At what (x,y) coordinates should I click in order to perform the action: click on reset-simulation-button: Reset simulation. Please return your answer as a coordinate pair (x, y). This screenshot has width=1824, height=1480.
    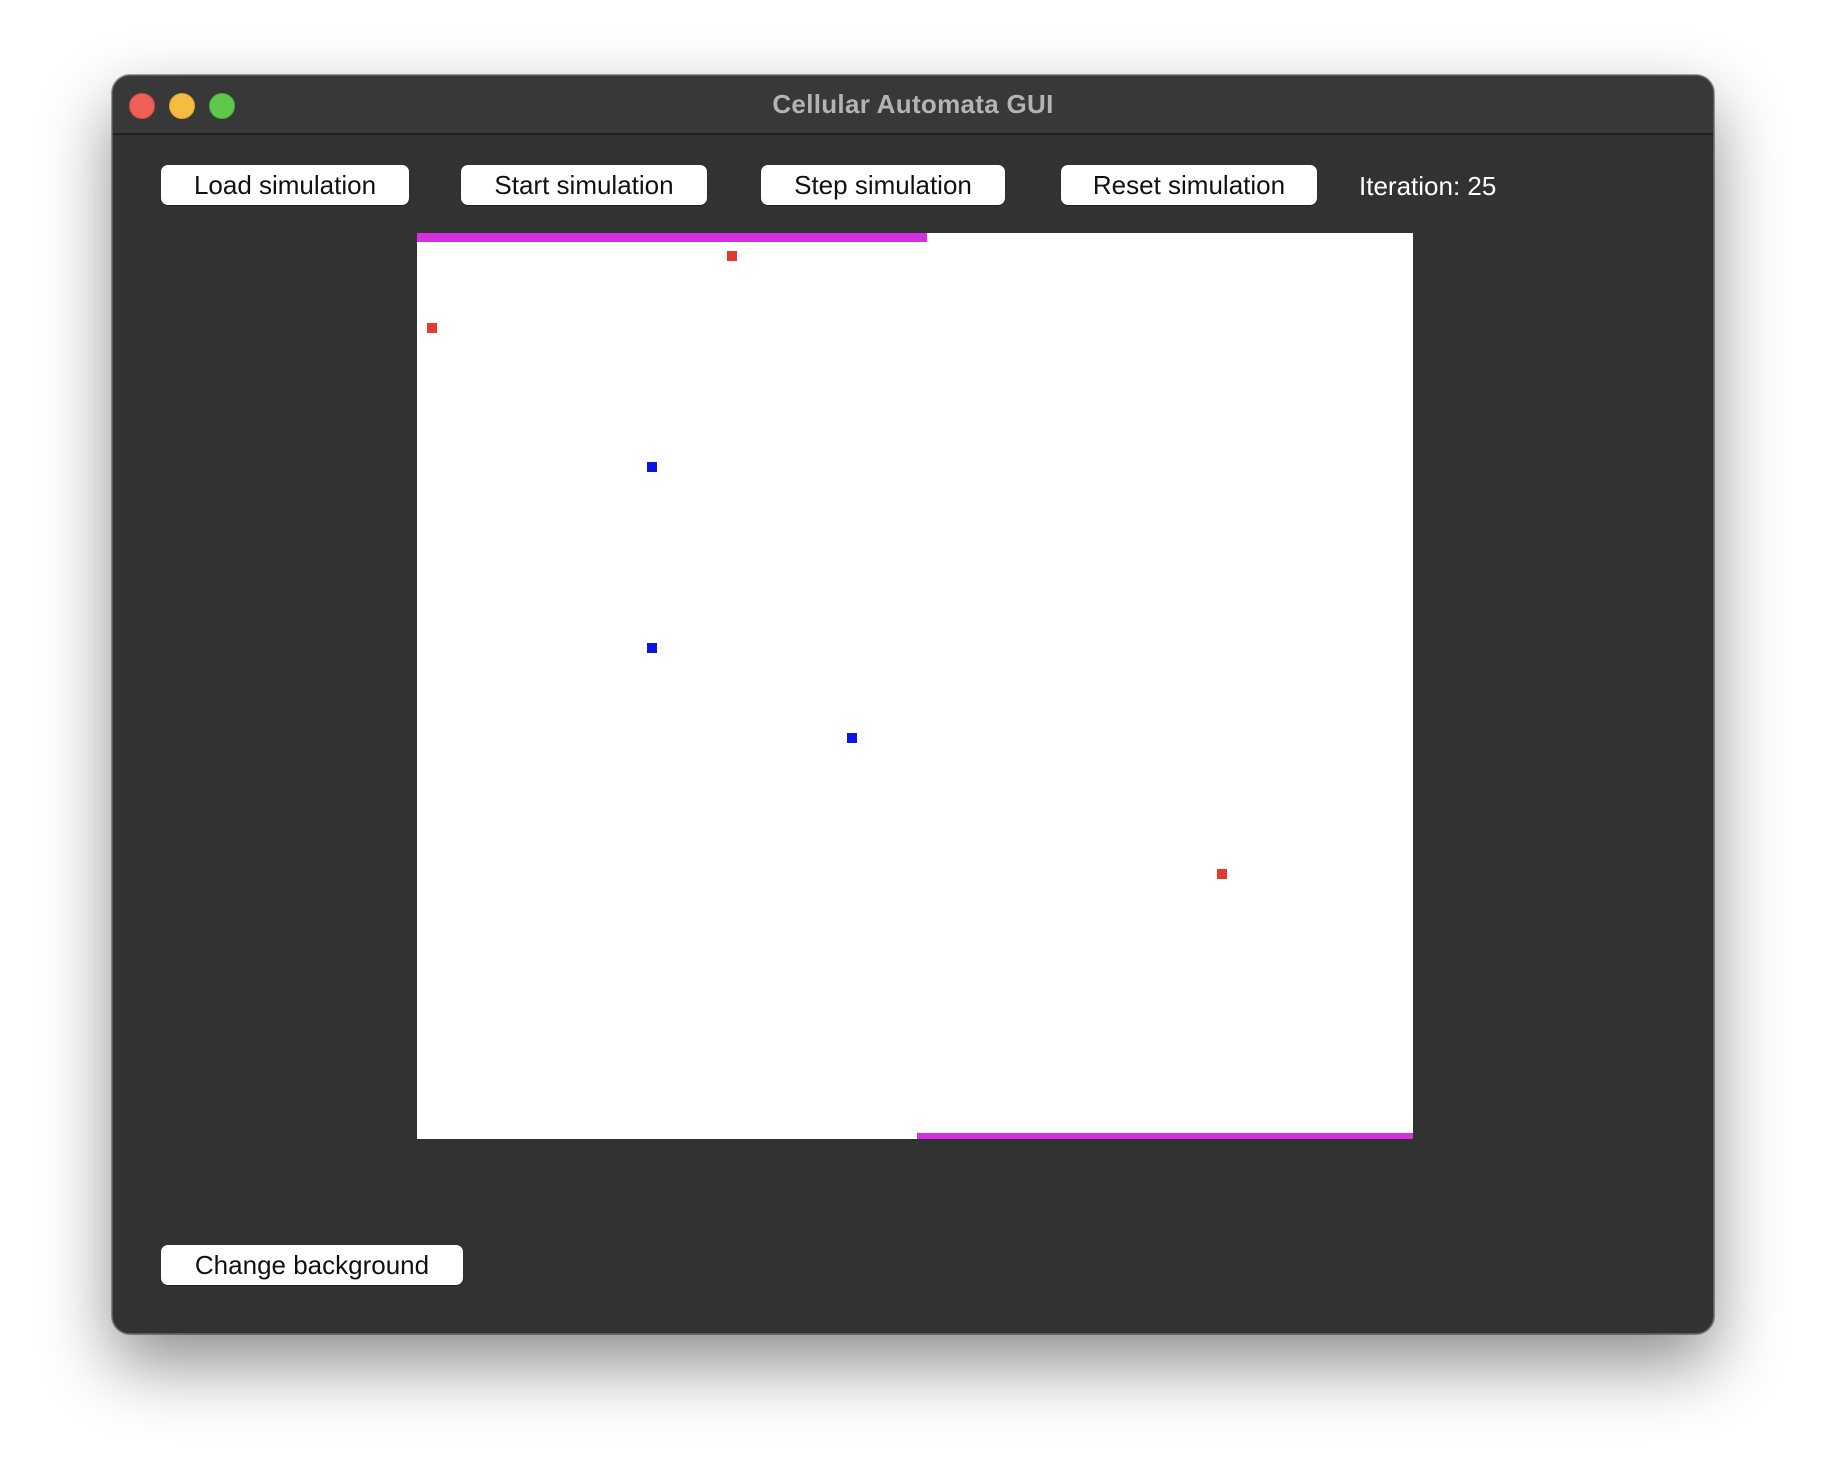
    Looking at the image, I should click on (1189, 185).